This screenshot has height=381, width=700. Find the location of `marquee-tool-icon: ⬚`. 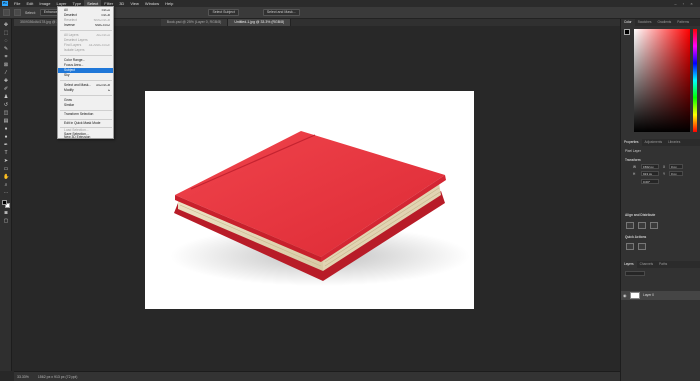

marquee-tool-icon: ⬚ is located at coordinates (6, 33).